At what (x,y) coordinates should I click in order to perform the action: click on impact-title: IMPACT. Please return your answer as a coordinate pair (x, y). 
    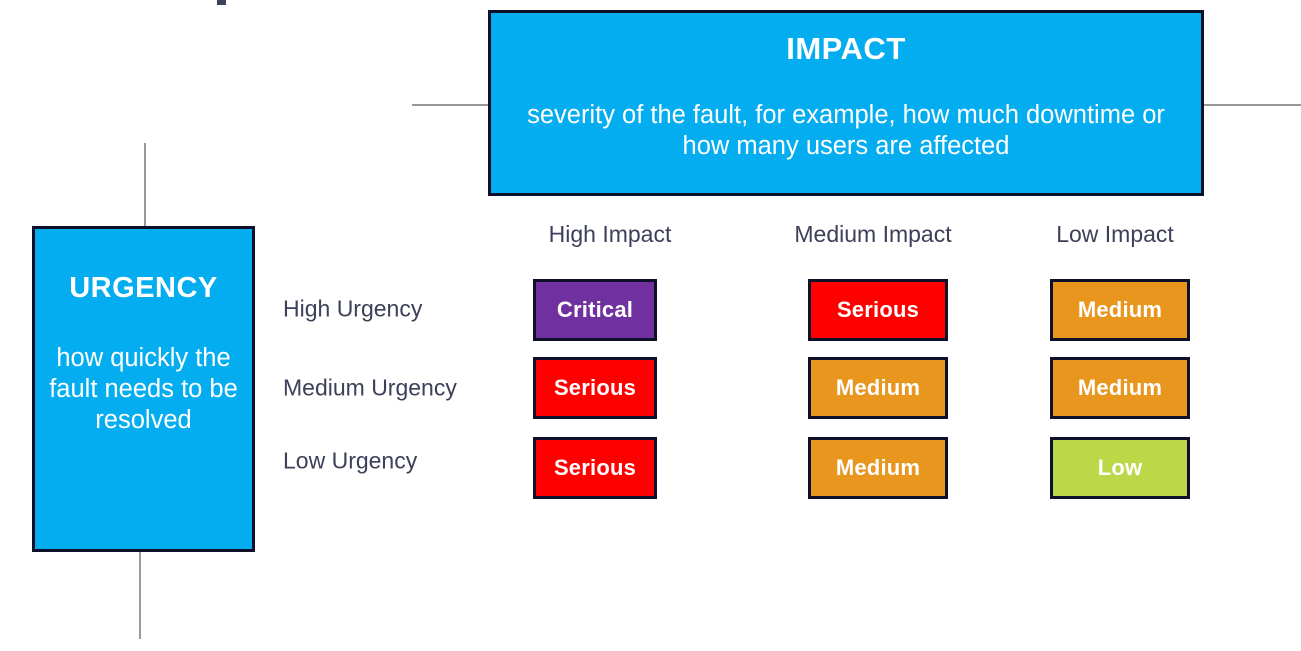
    Looking at the image, I should click on (846, 48).